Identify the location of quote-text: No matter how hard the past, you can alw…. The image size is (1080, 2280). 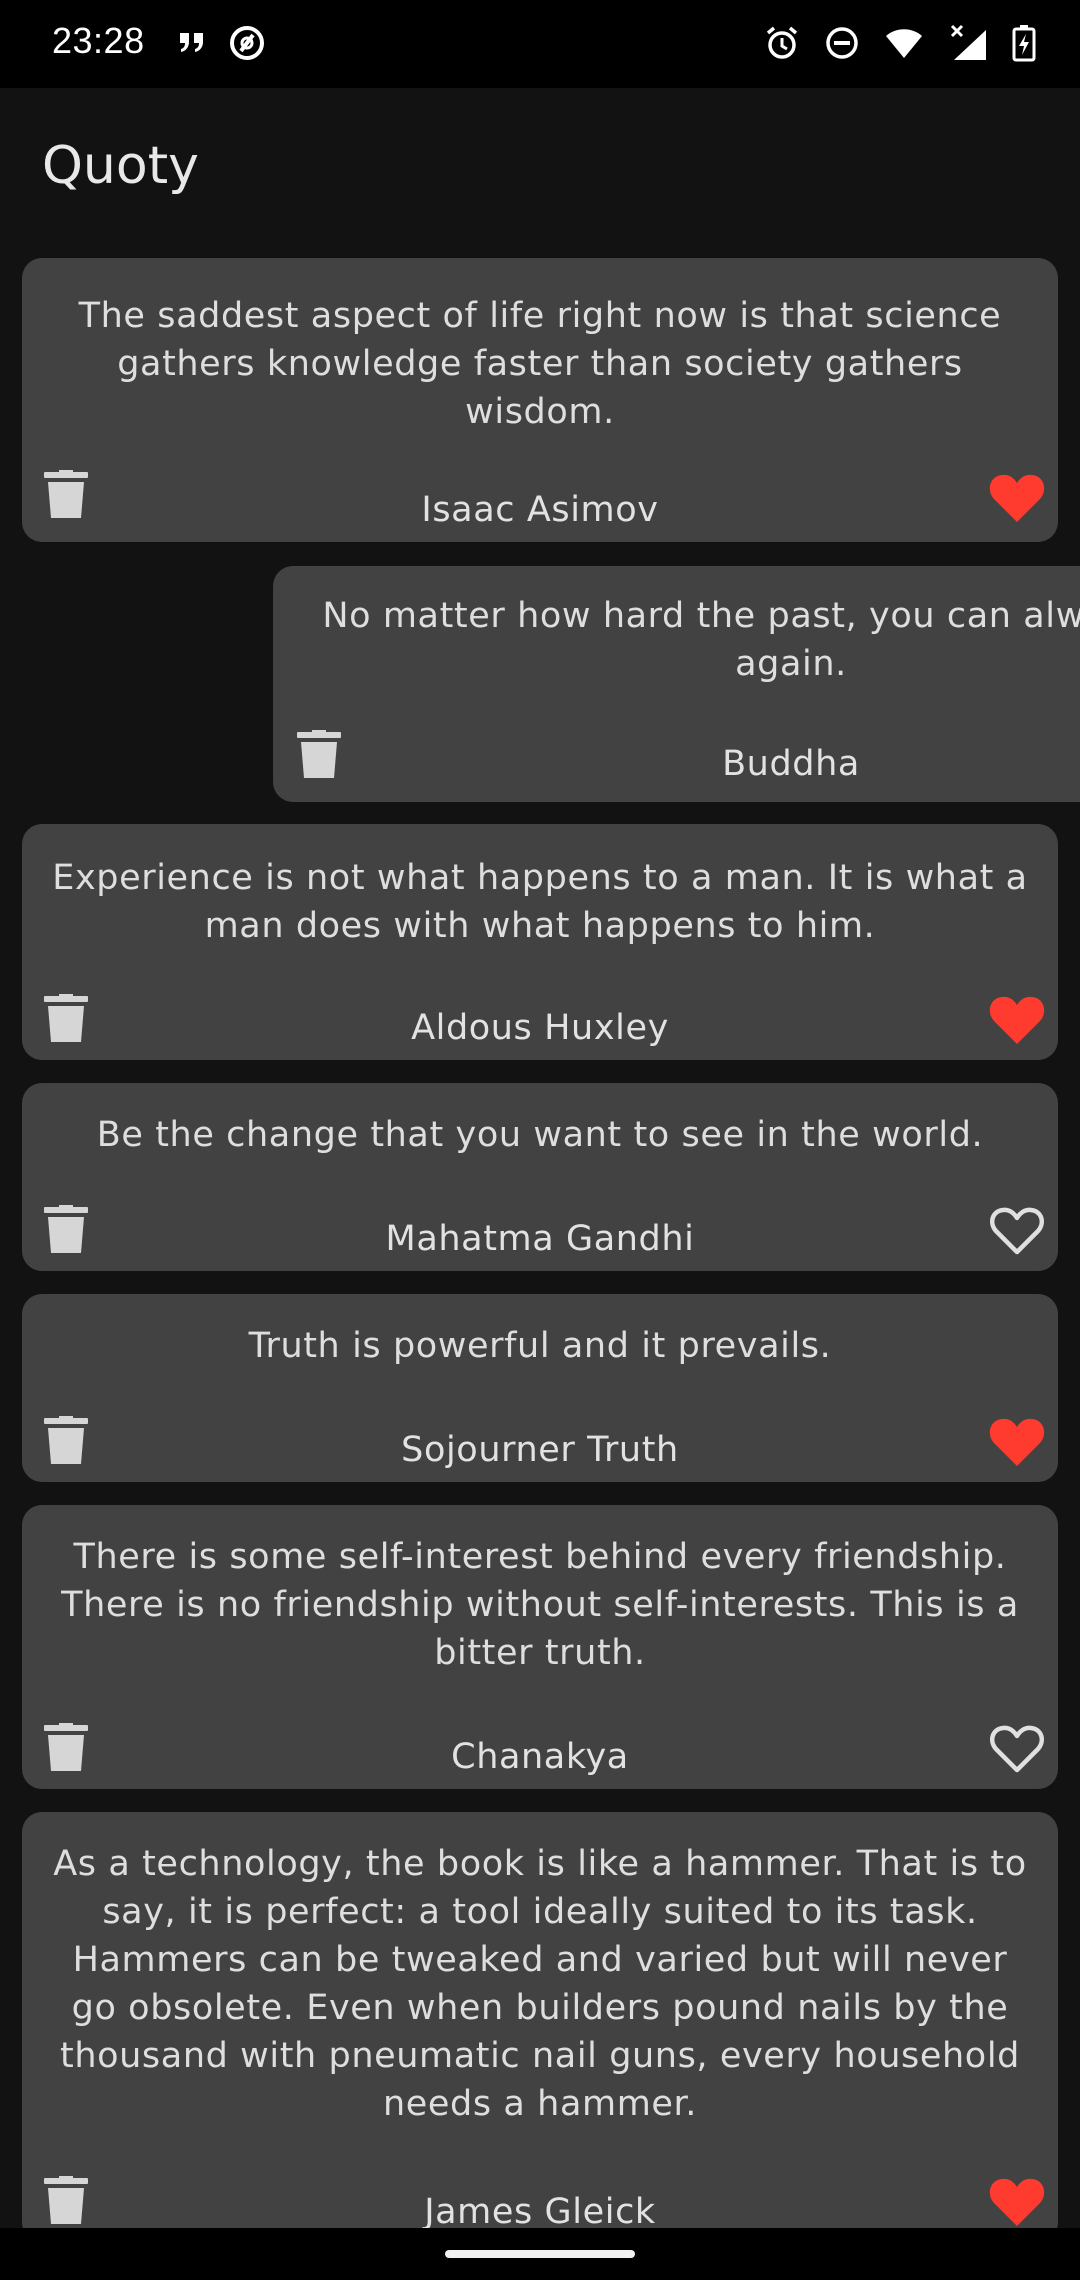
(701, 640).